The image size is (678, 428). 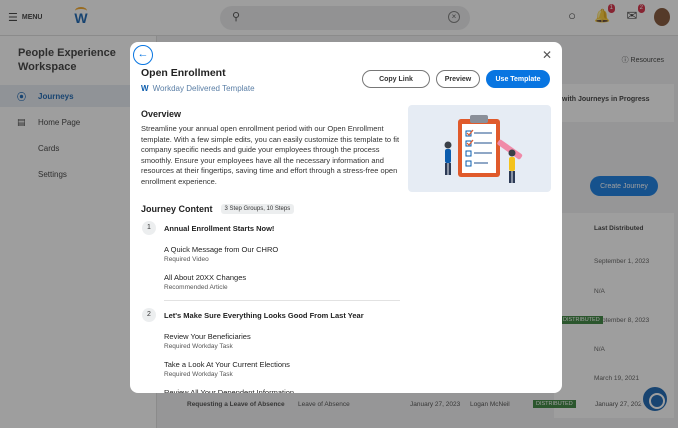 I want to click on step-count-badge: 3 Step Groups, 10 Steps, so click(x=257, y=209).